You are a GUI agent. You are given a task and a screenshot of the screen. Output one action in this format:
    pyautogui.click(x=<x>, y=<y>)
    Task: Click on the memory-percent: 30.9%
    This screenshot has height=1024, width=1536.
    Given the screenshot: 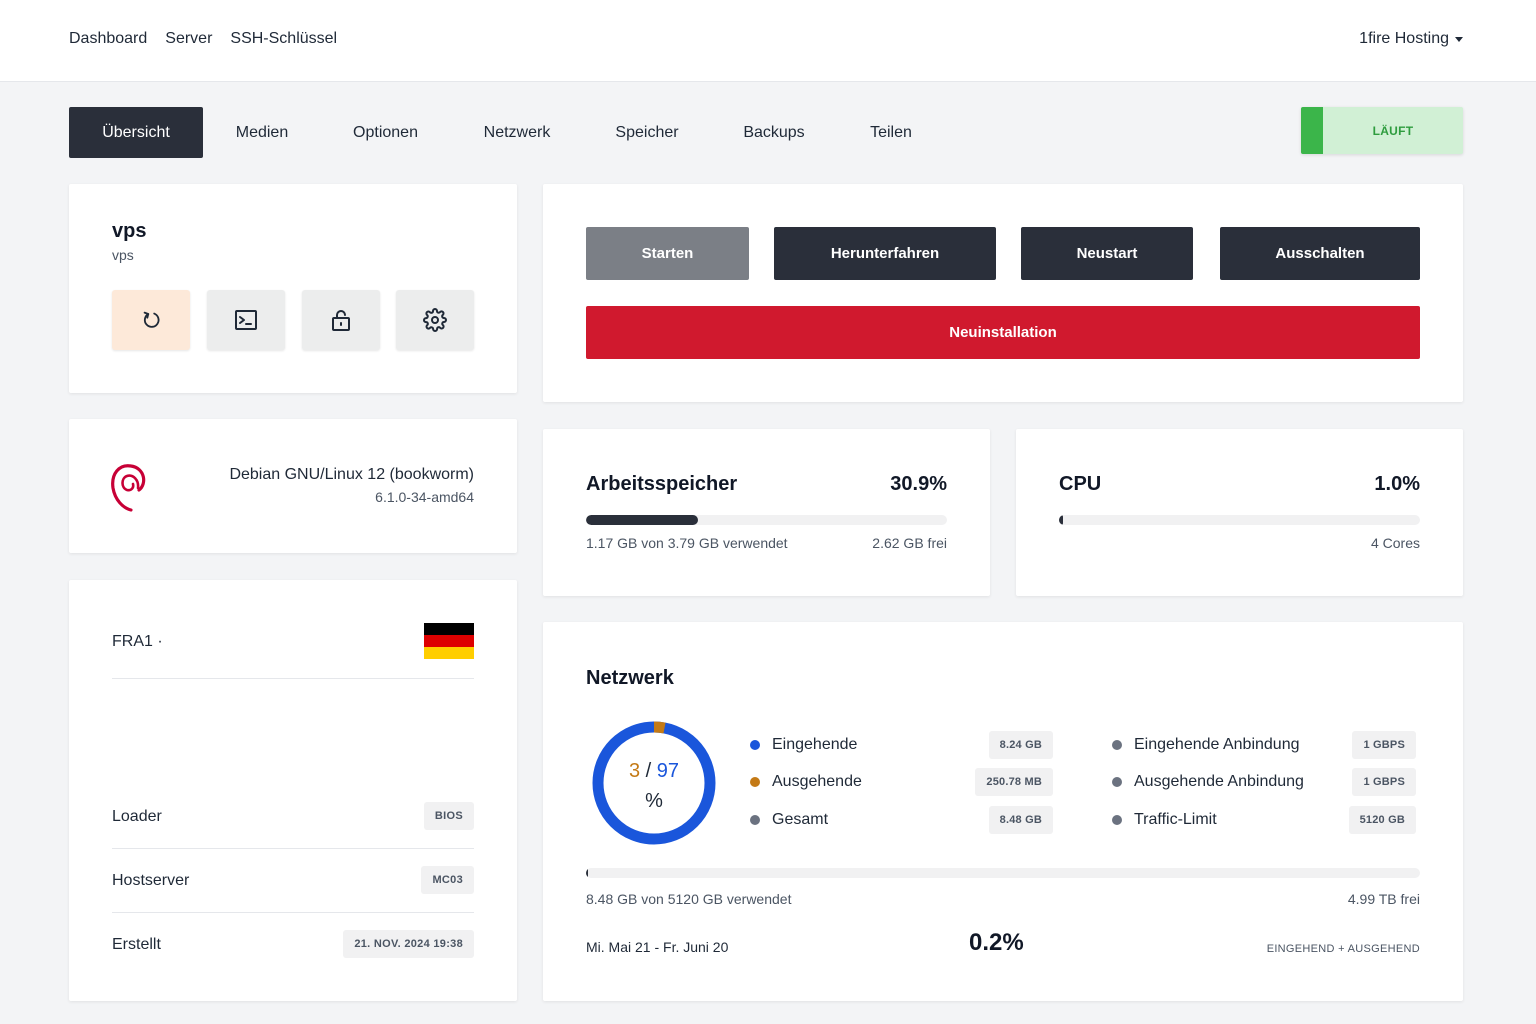 What is the action you would take?
    pyautogui.click(x=918, y=484)
    